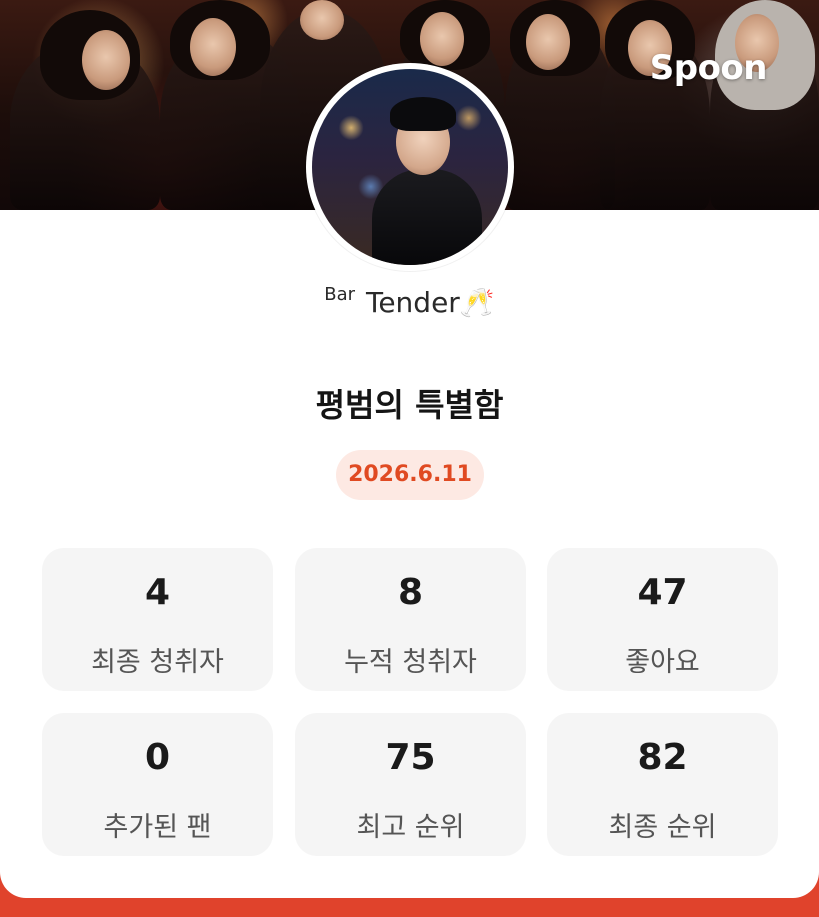  Describe the element at coordinates (157, 592) in the screenshot. I see `stat-value: 4` at that location.